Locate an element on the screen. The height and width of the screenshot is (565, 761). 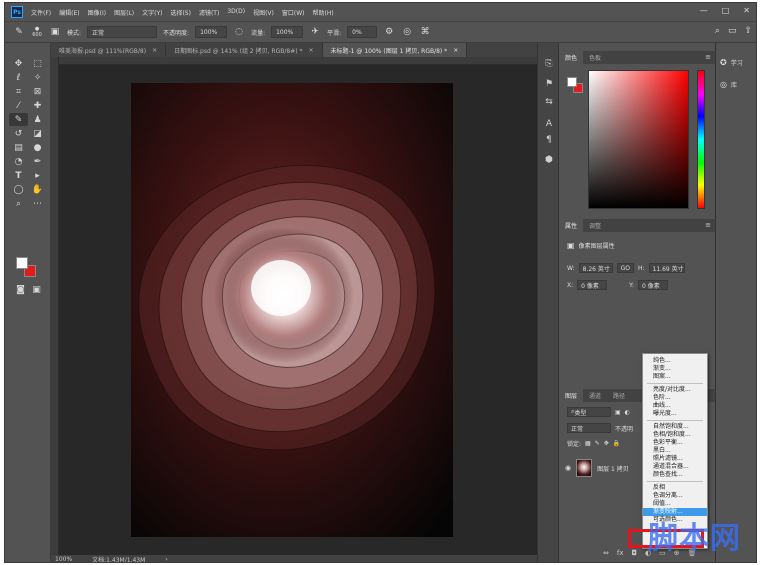
width-field: 8.26 英寸 is located at coordinates (595, 268).